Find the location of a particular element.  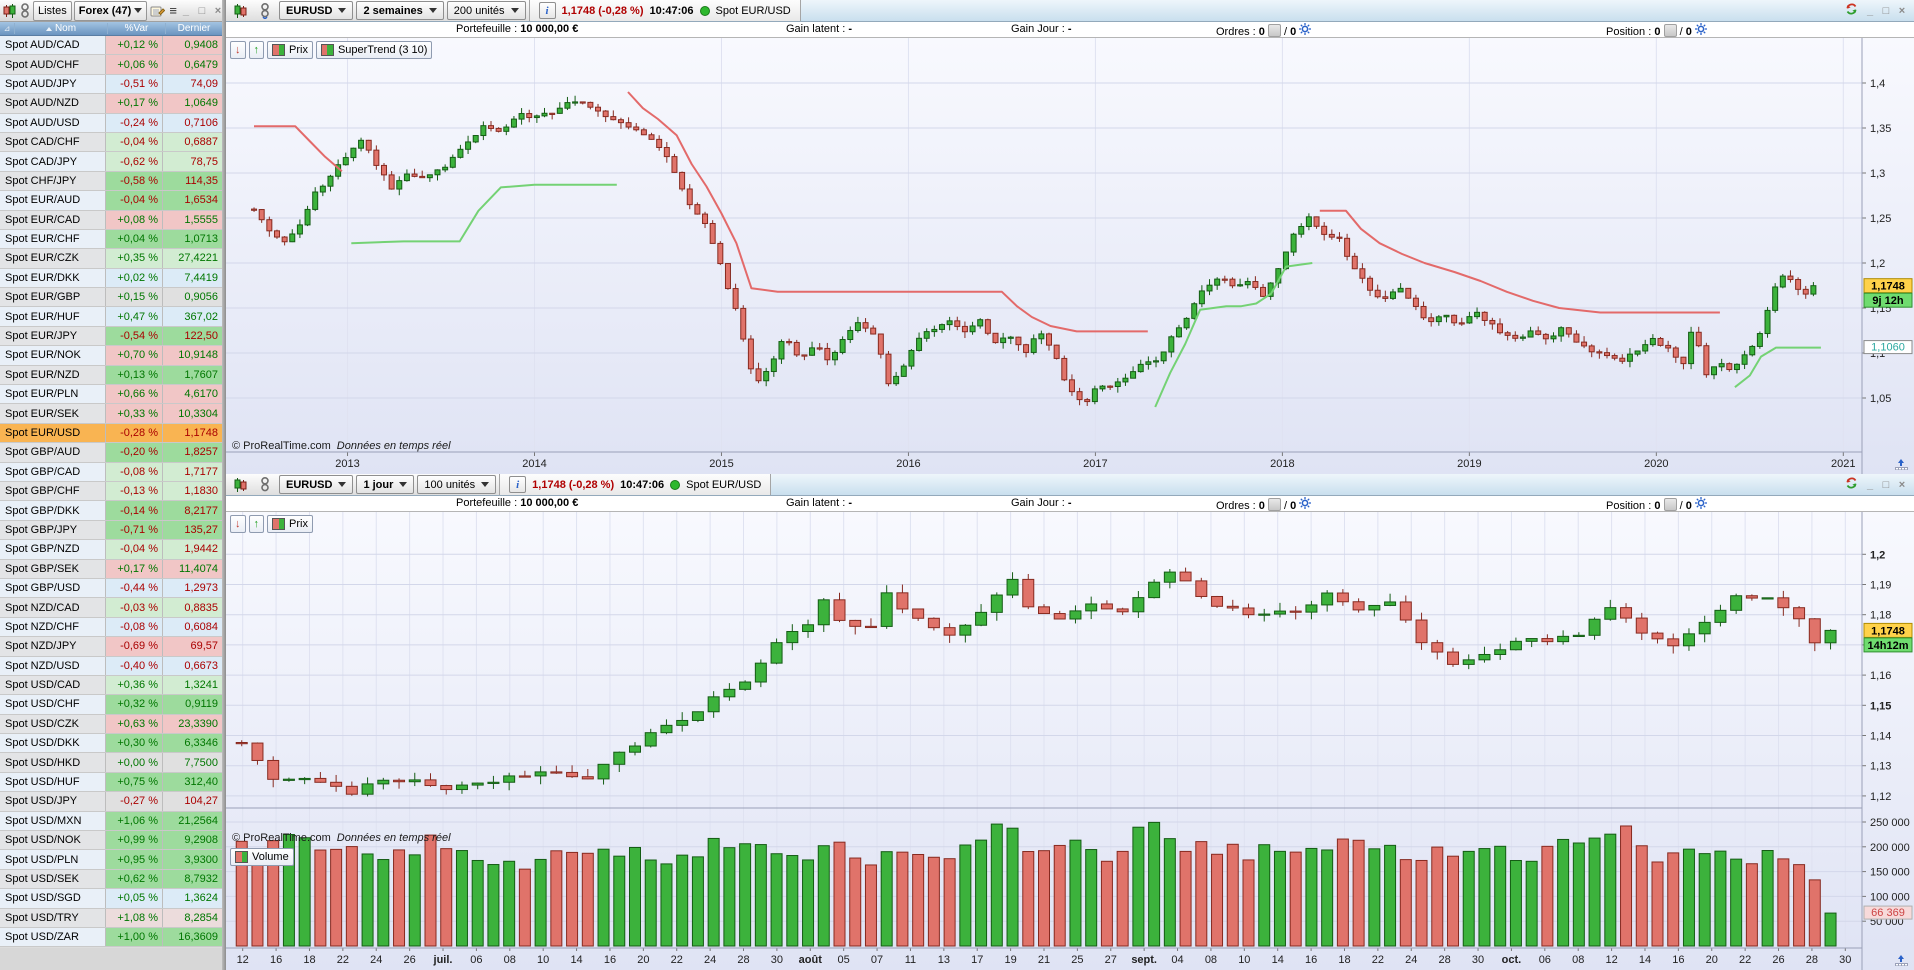

list-item: Spot GBP/CHF -0,13 % 1,1830 is located at coordinates (111, 491).